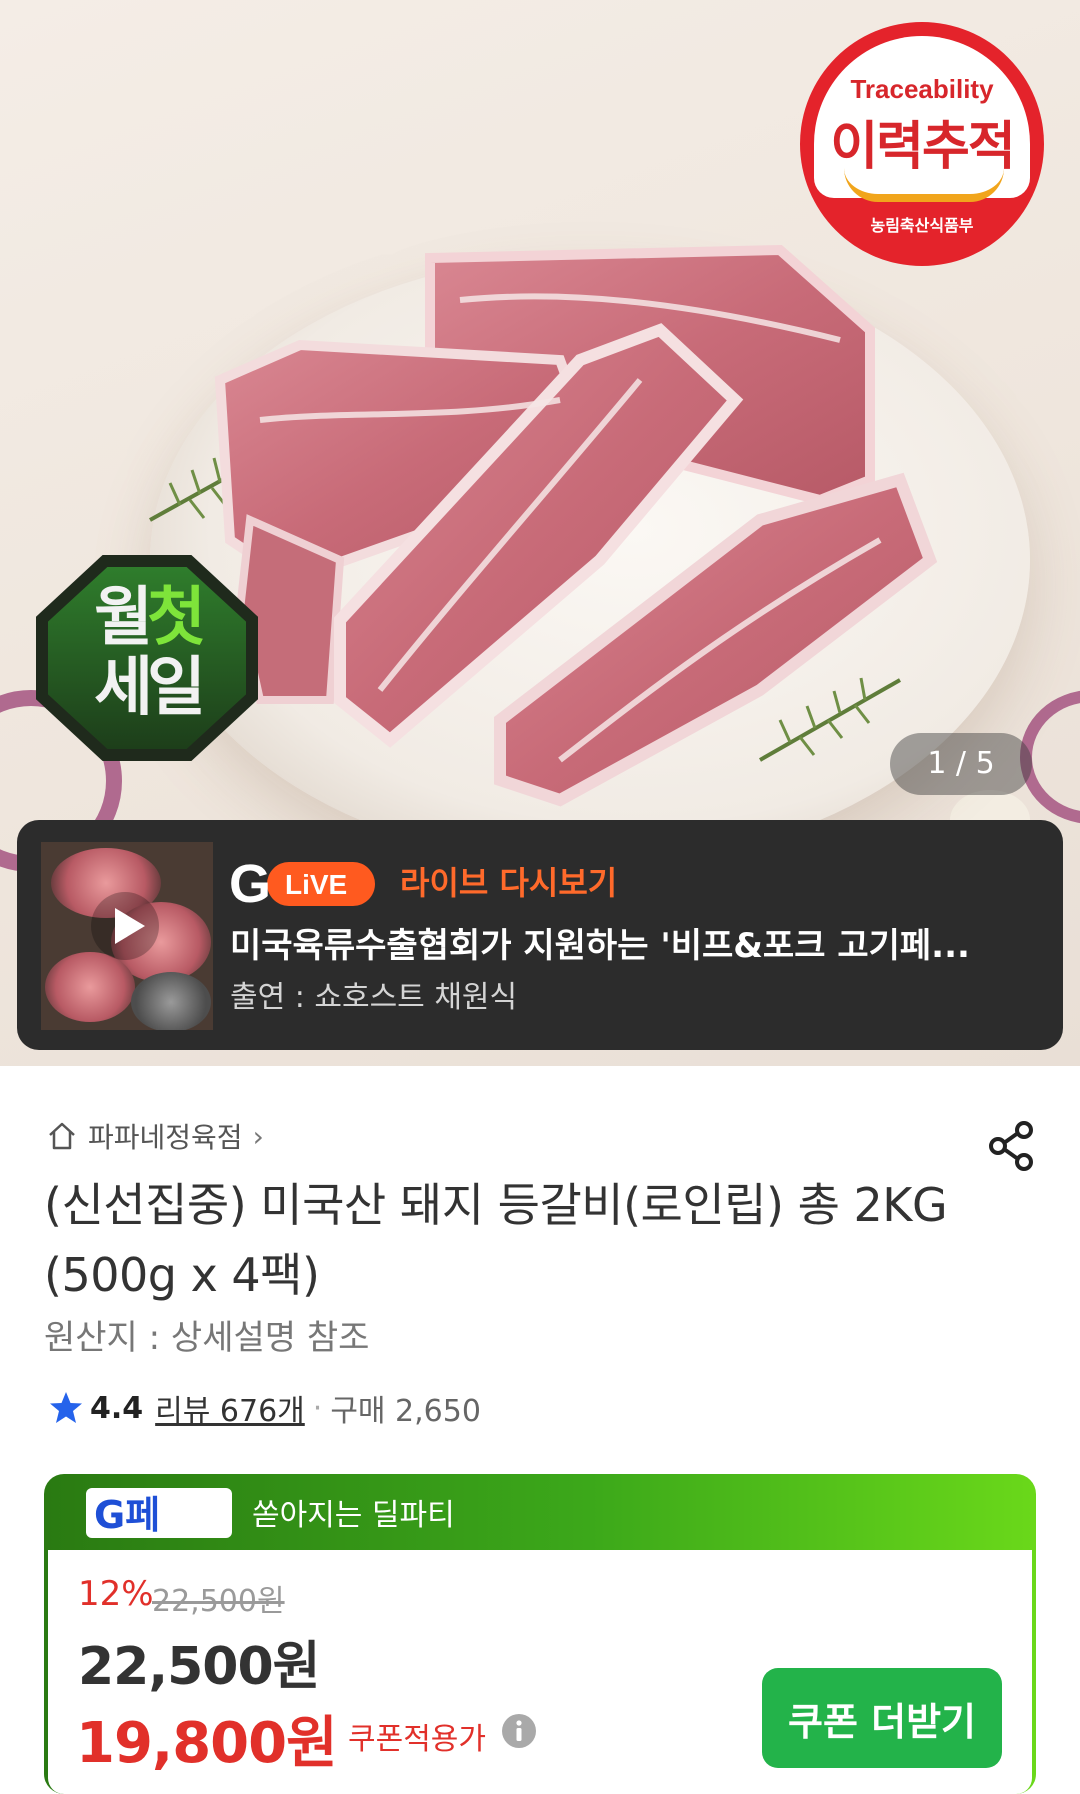 Image resolution: width=1080 pixels, height=1794 pixels. What do you see at coordinates (924, 185) in the screenshot?
I see `traceability-swoosh` at bounding box center [924, 185].